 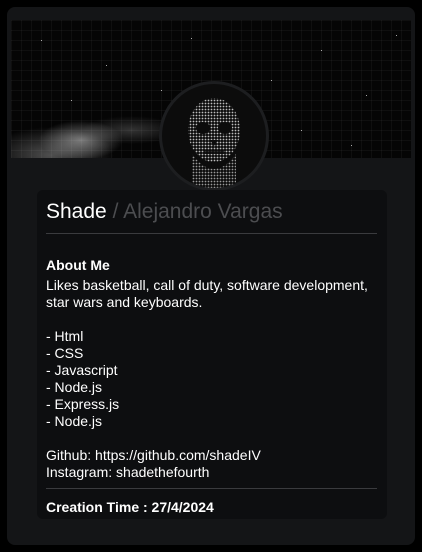 What do you see at coordinates (78, 265) in the screenshot?
I see `about-heading: About Me` at bounding box center [78, 265].